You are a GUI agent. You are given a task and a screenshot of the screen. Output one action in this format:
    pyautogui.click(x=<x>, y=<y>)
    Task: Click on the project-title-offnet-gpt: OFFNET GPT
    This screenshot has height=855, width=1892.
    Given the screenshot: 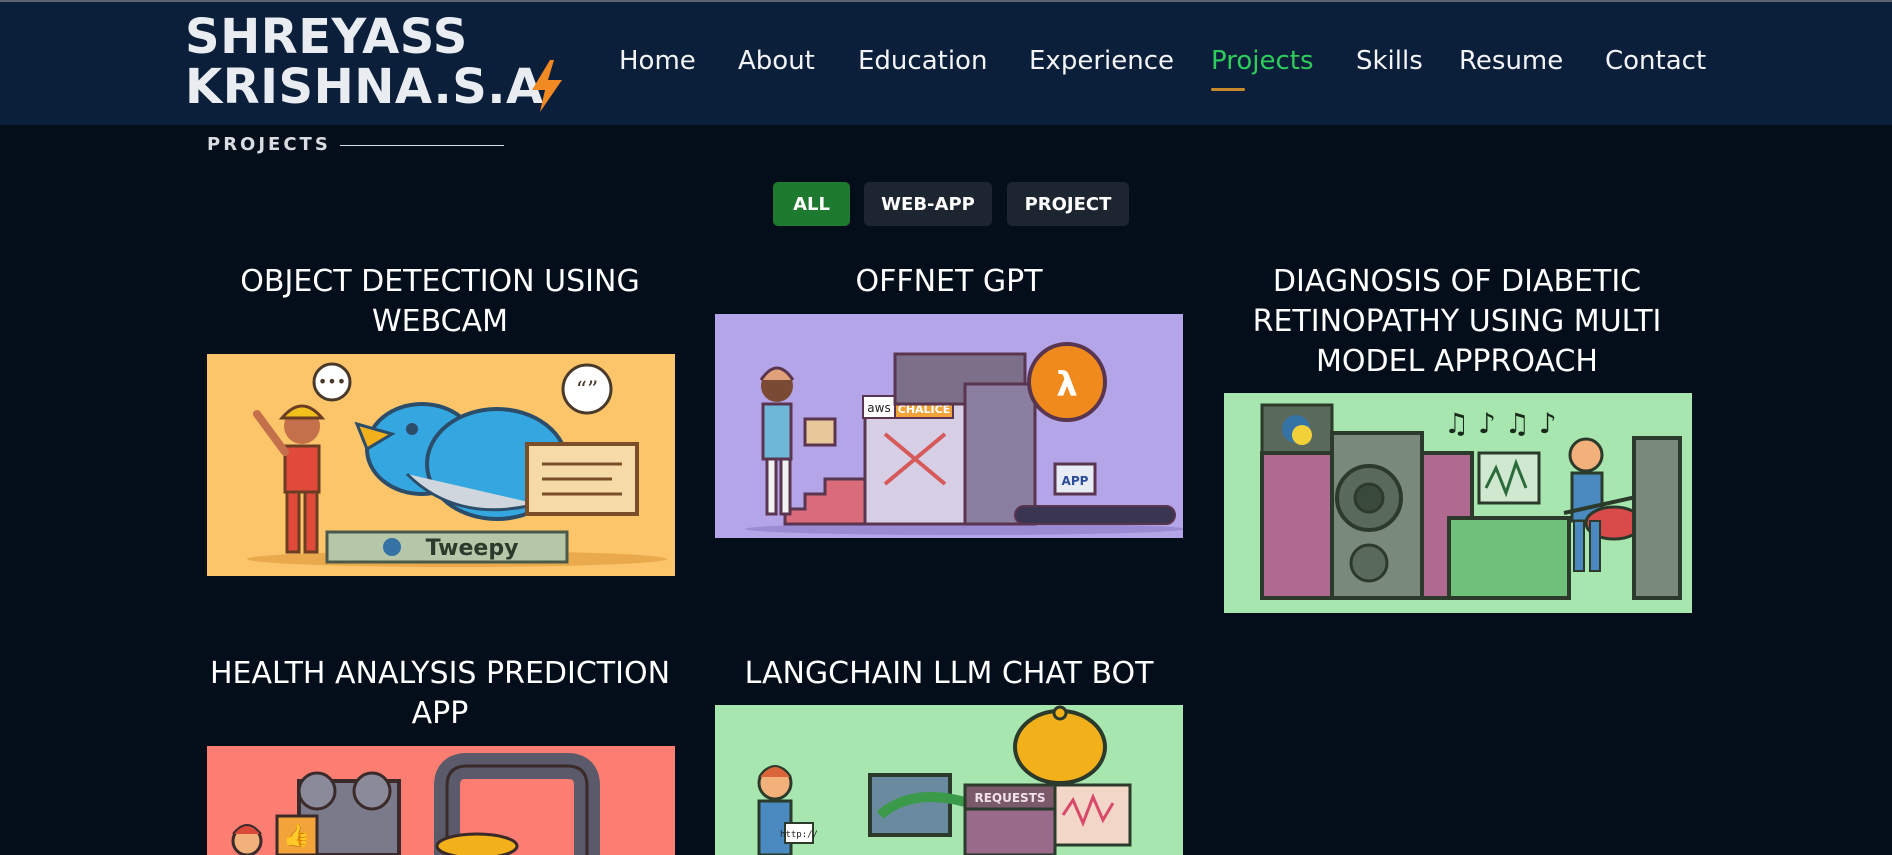 What is the action you would take?
    pyautogui.click(x=949, y=282)
    